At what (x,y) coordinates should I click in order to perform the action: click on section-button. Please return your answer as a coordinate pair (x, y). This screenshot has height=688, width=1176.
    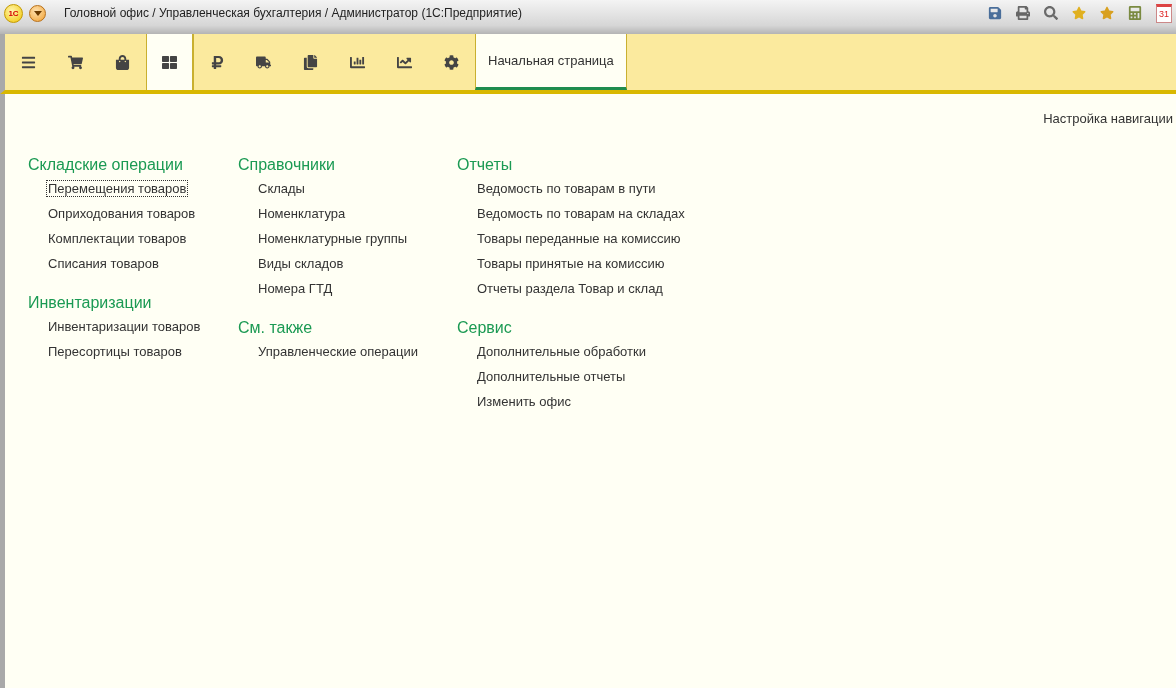
    Looking at the image, I should click on (169, 62).